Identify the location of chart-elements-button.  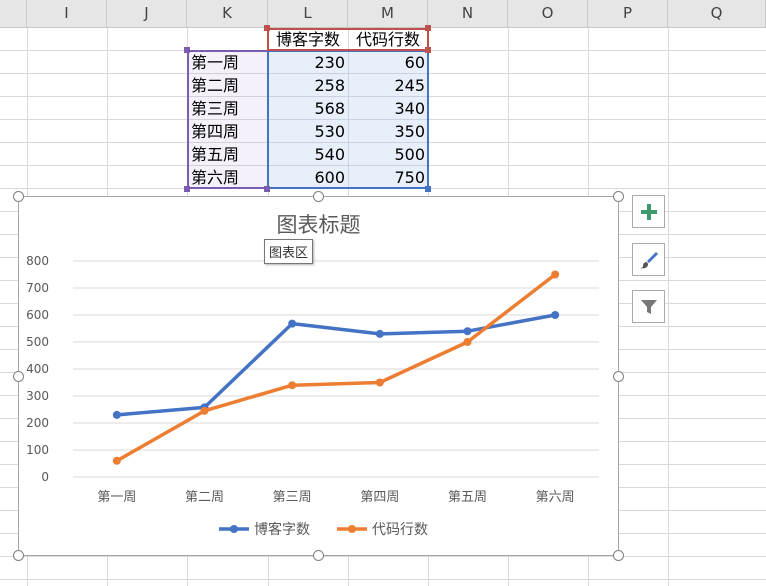
(648, 211).